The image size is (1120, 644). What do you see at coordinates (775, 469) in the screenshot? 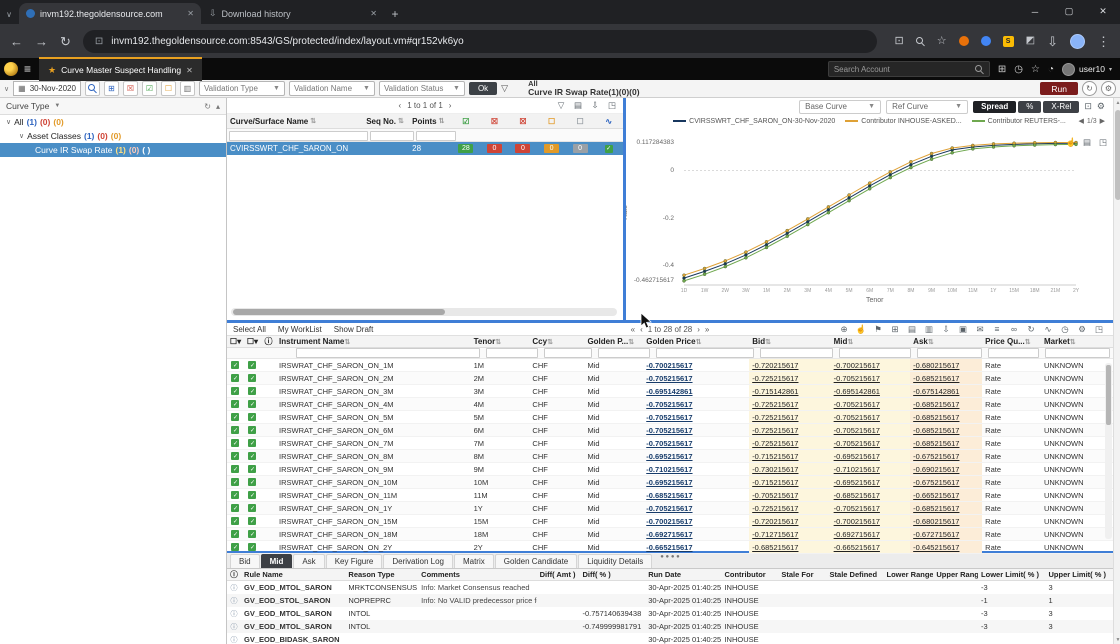
I see `bid-value: -0.730215617` at bounding box center [775, 469].